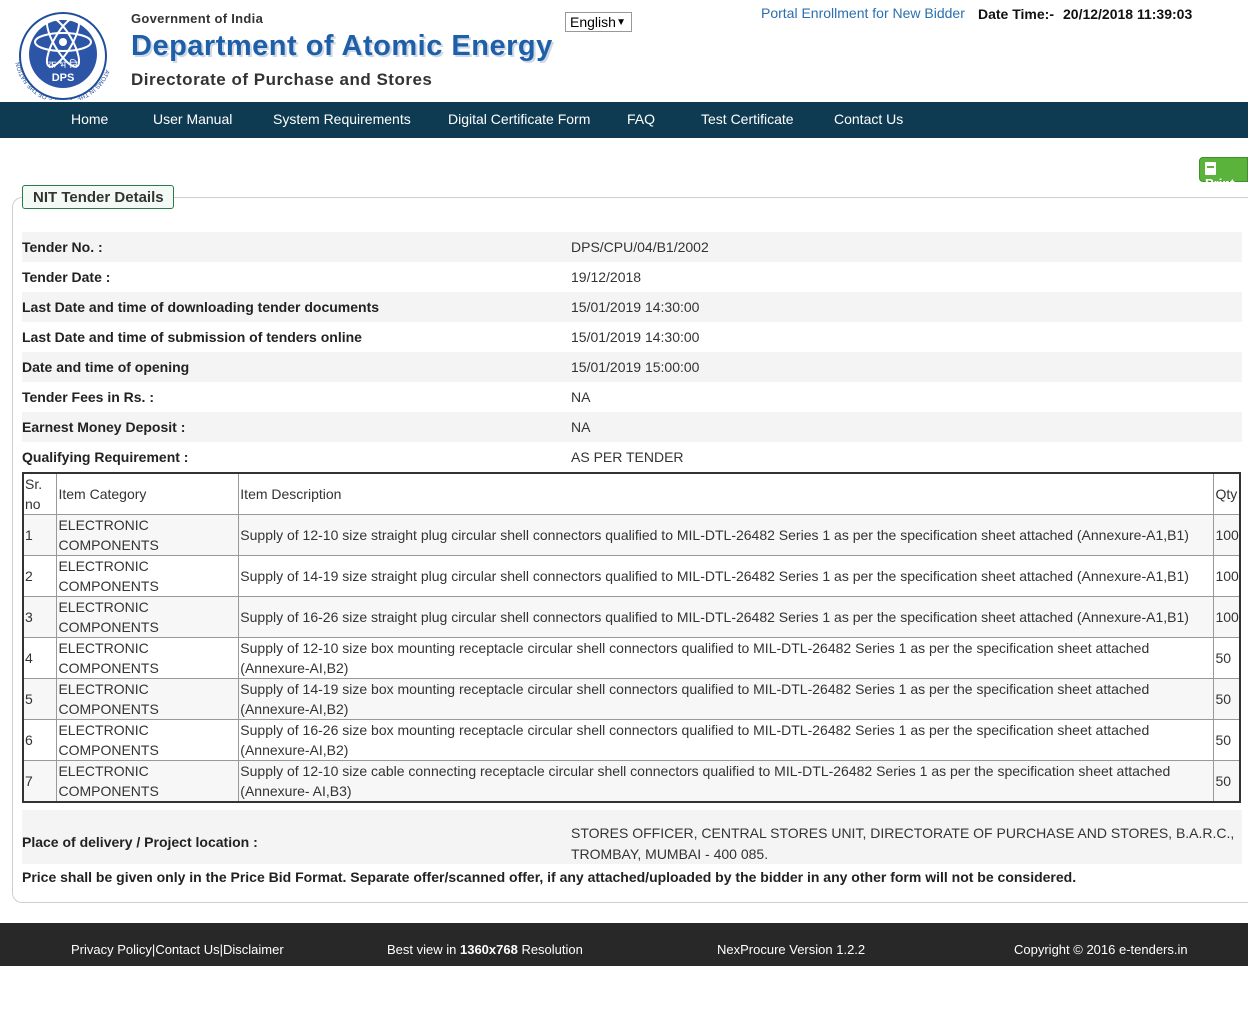 The height and width of the screenshot is (1012, 1248). Describe the element at coordinates (1220, 183) in the screenshot. I see `print-label: Print` at that location.